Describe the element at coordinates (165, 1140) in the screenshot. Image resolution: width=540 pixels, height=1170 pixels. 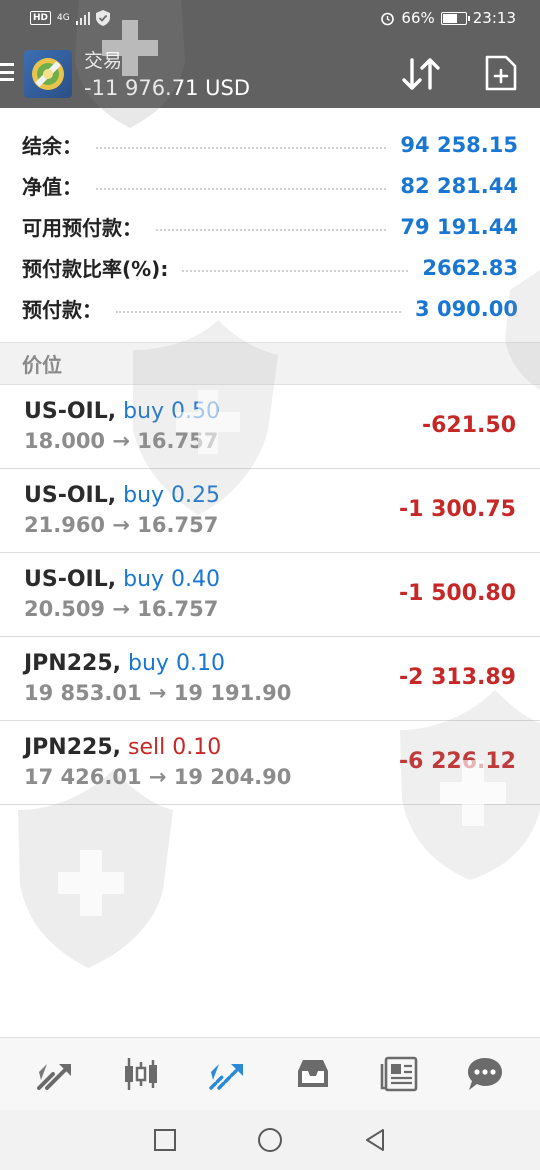
I see `recent-apps-icon` at that location.